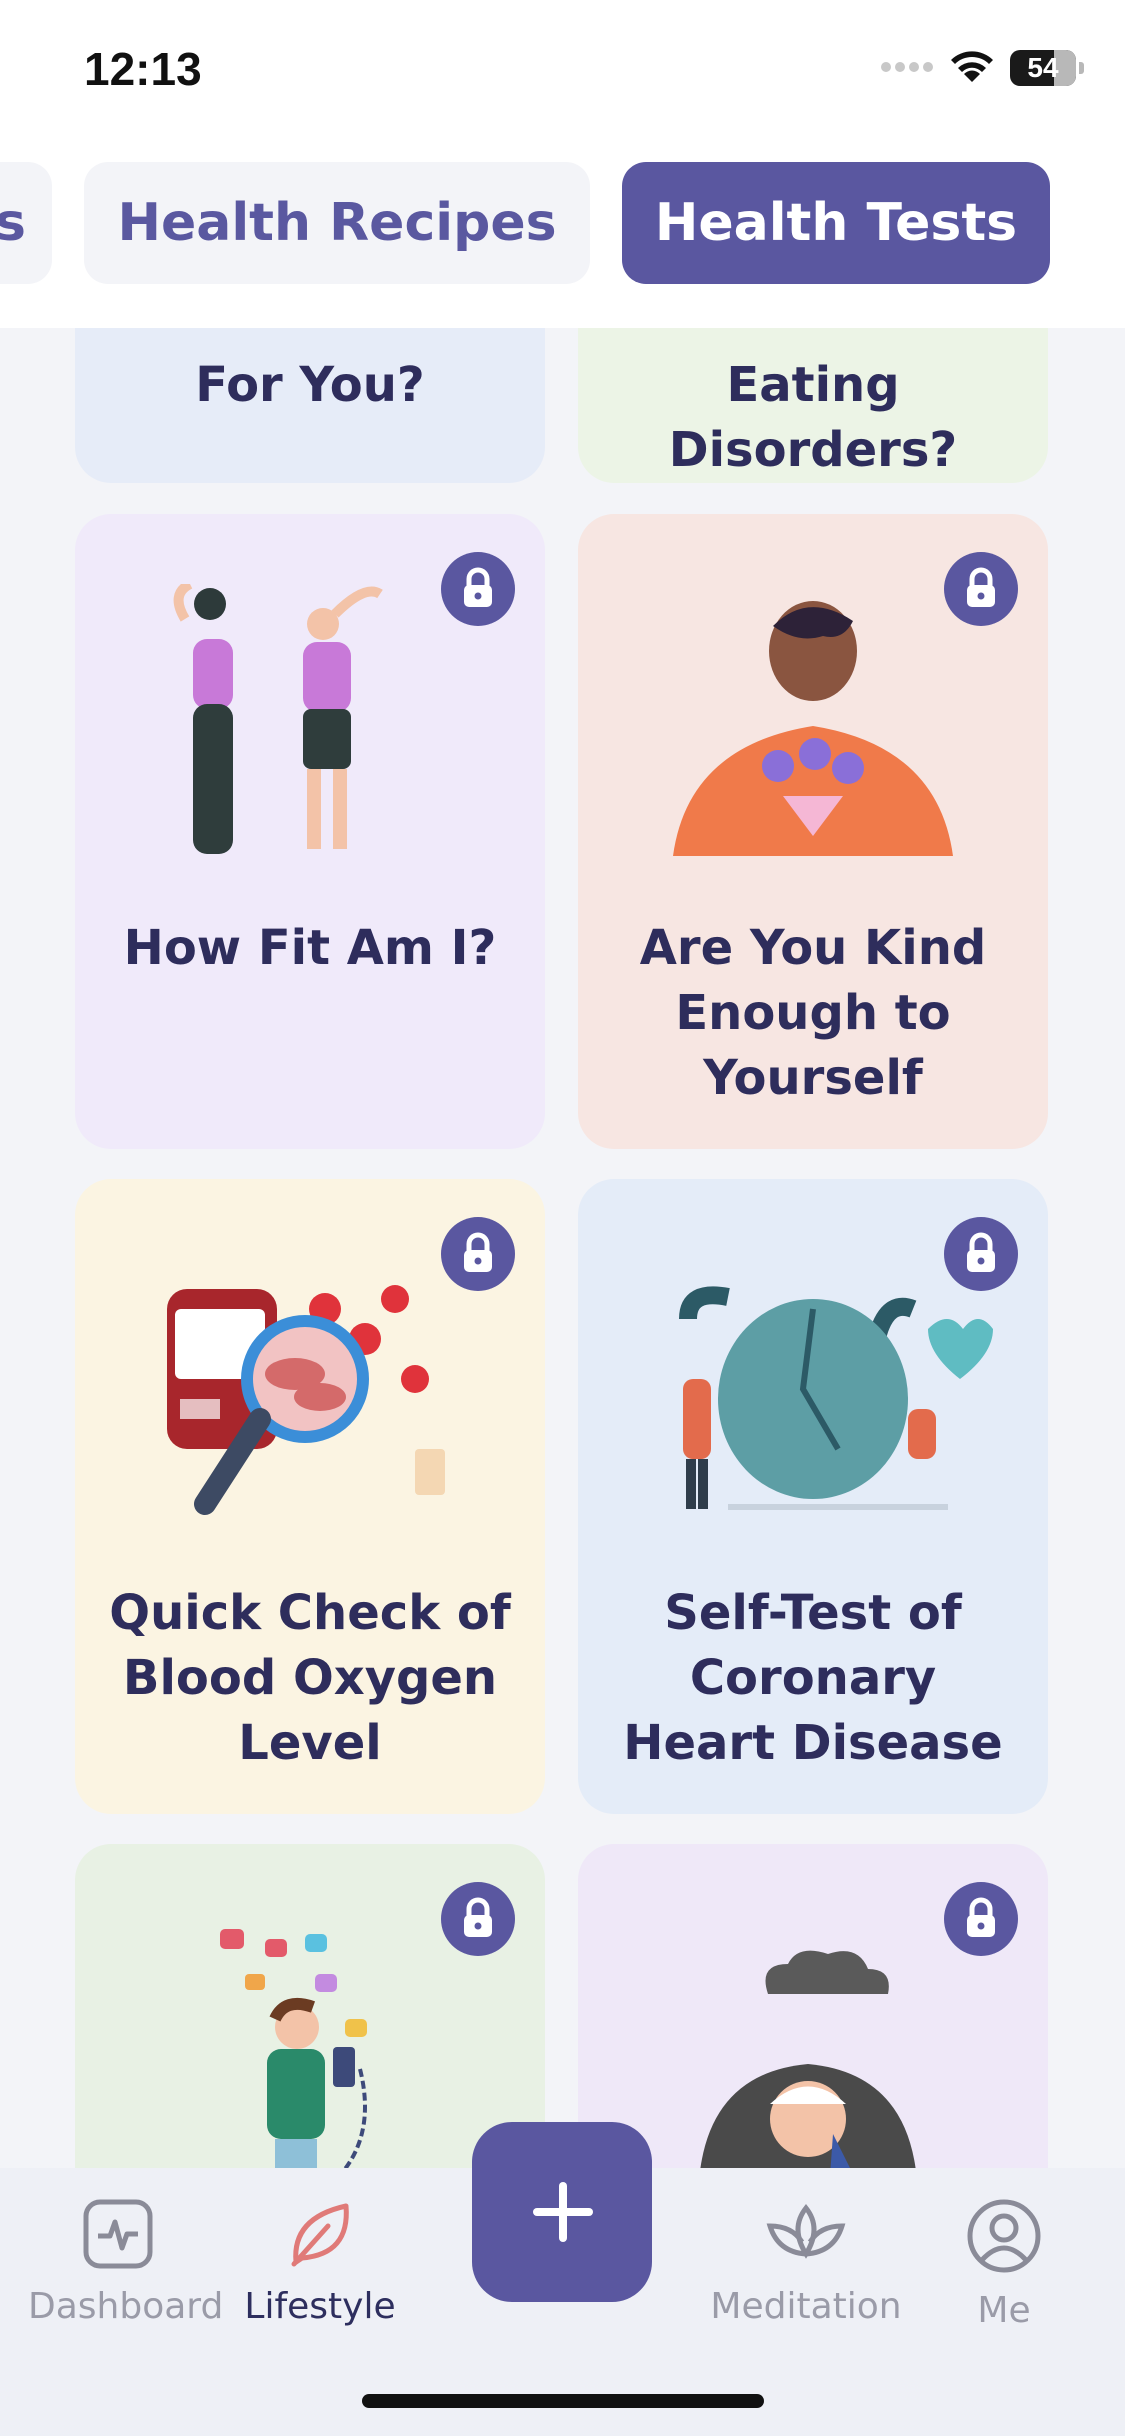  Describe the element at coordinates (118, 2234) in the screenshot. I see `dashboard-icon` at that location.